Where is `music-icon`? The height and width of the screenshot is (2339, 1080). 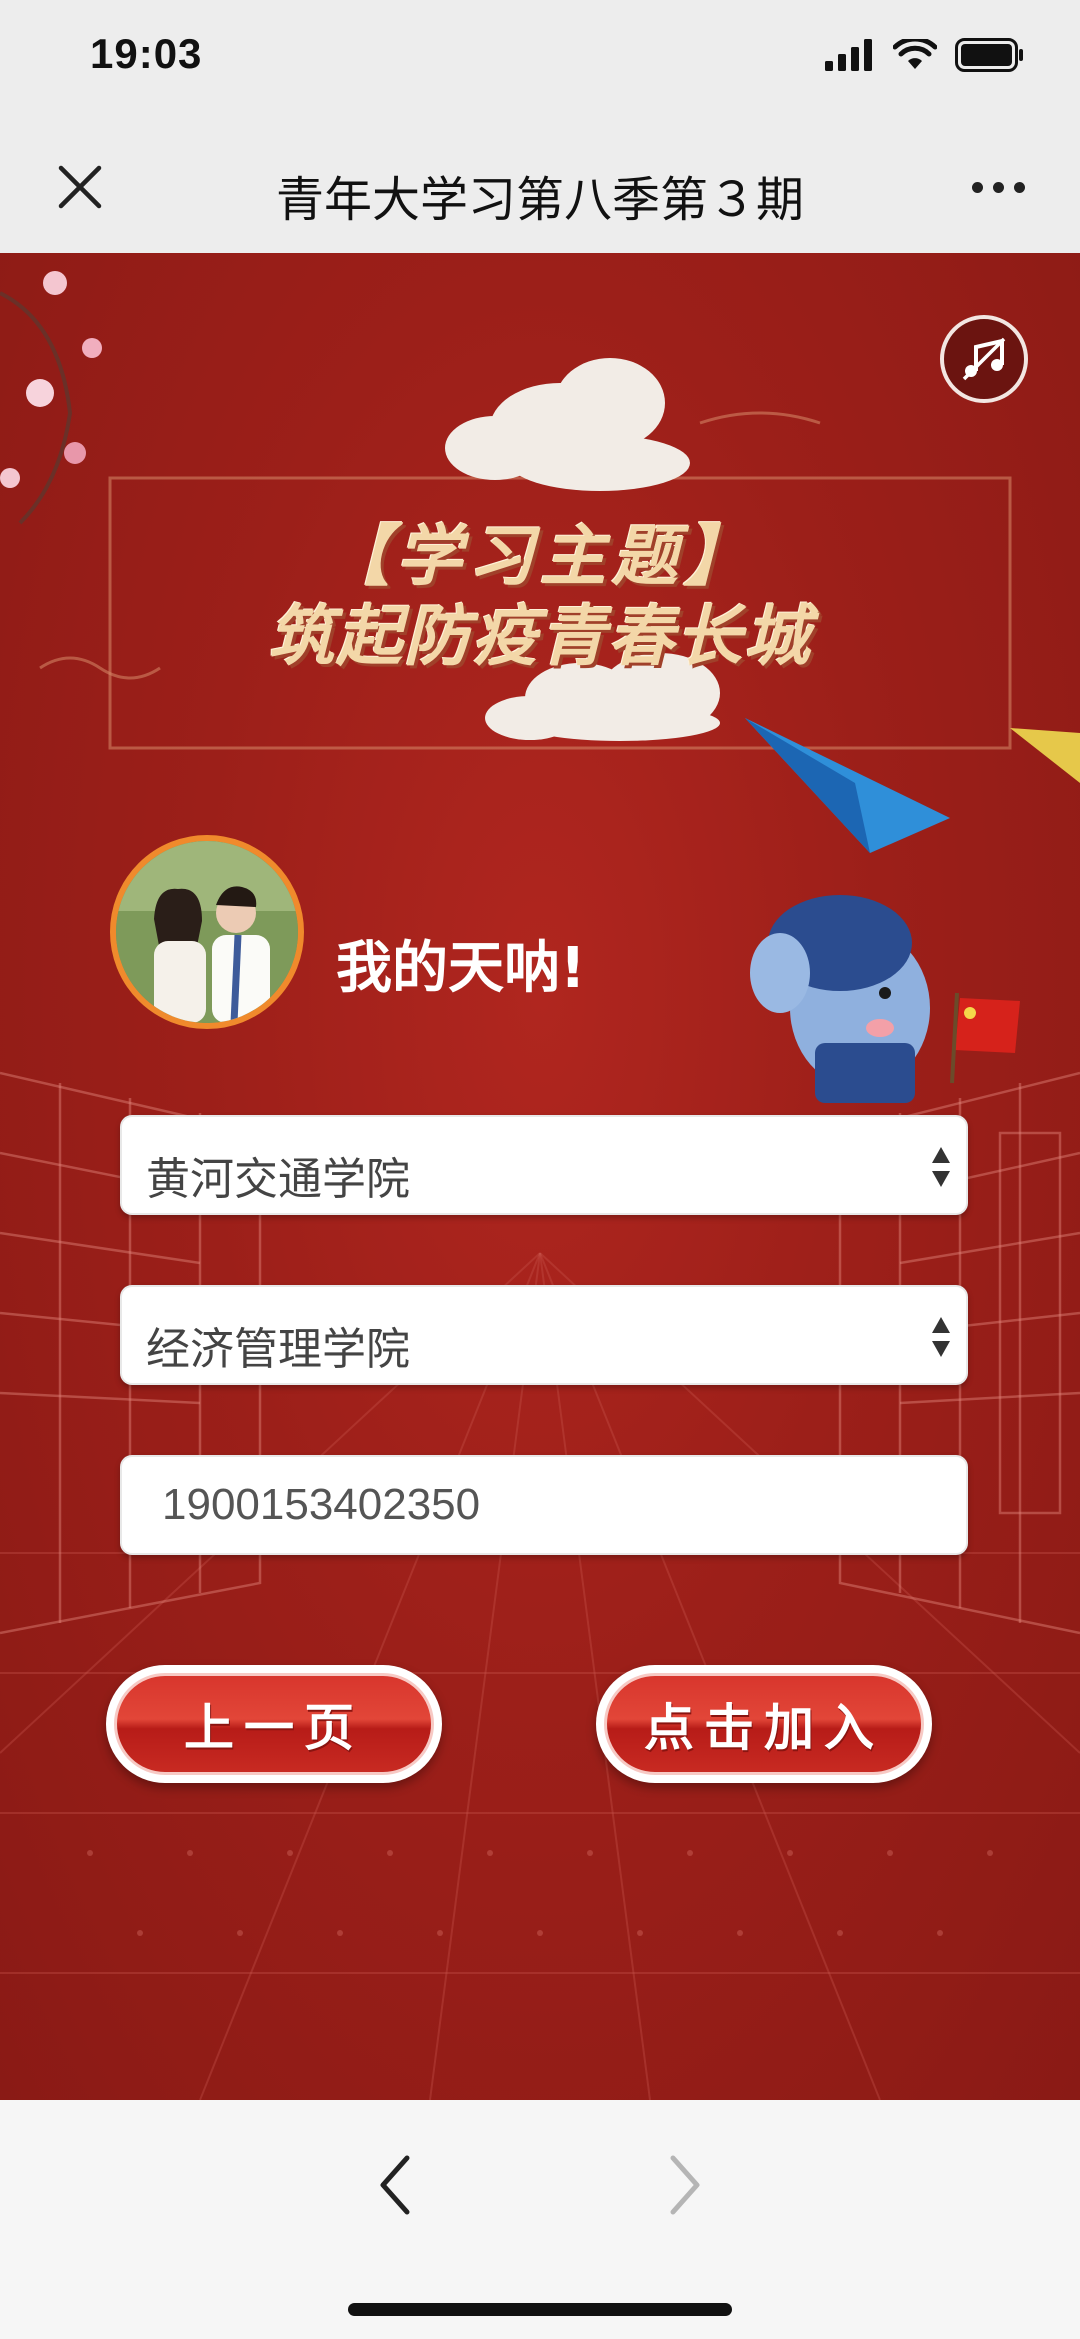 music-icon is located at coordinates (984, 359).